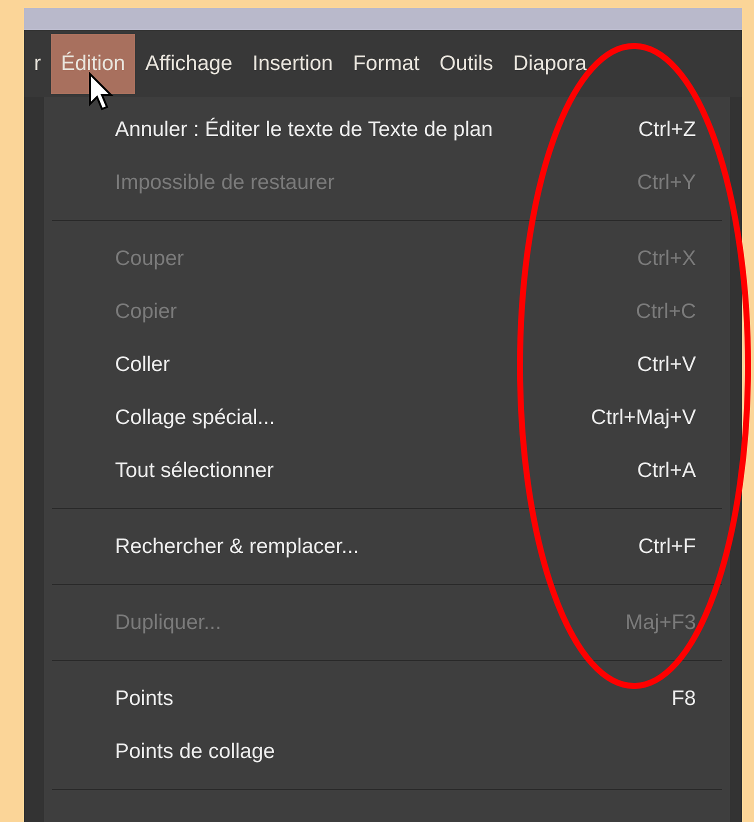 Image resolution: width=754 pixels, height=822 pixels. Describe the element at coordinates (195, 751) in the screenshot. I see `menu-item-label: Points de collage` at that location.